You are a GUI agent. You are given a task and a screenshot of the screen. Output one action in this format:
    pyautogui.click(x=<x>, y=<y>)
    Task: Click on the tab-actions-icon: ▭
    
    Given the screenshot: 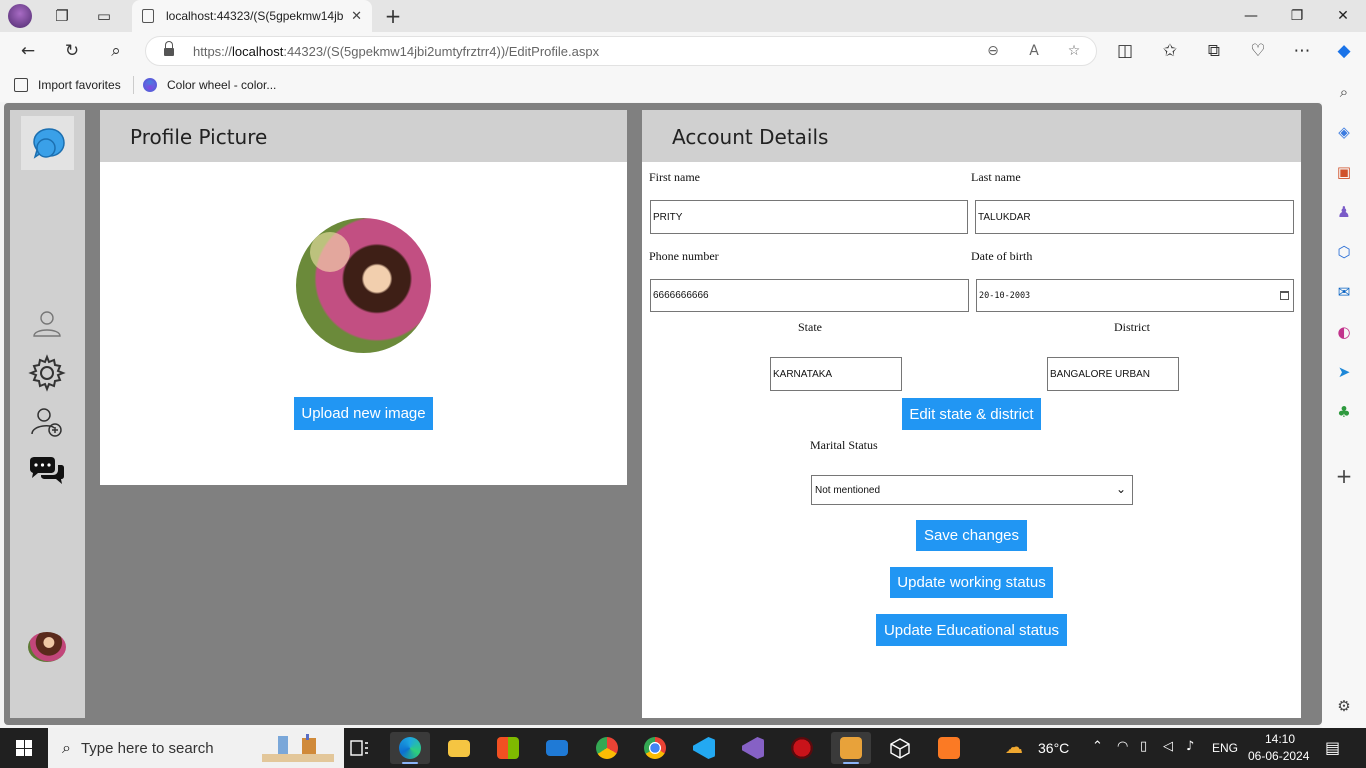 What is the action you would take?
    pyautogui.click(x=104, y=16)
    